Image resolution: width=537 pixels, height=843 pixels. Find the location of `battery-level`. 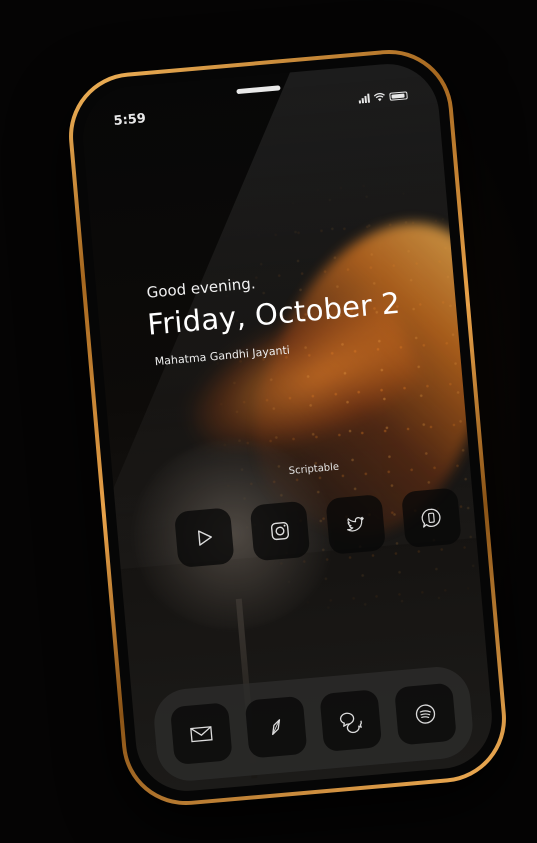

battery-level is located at coordinates (398, 96).